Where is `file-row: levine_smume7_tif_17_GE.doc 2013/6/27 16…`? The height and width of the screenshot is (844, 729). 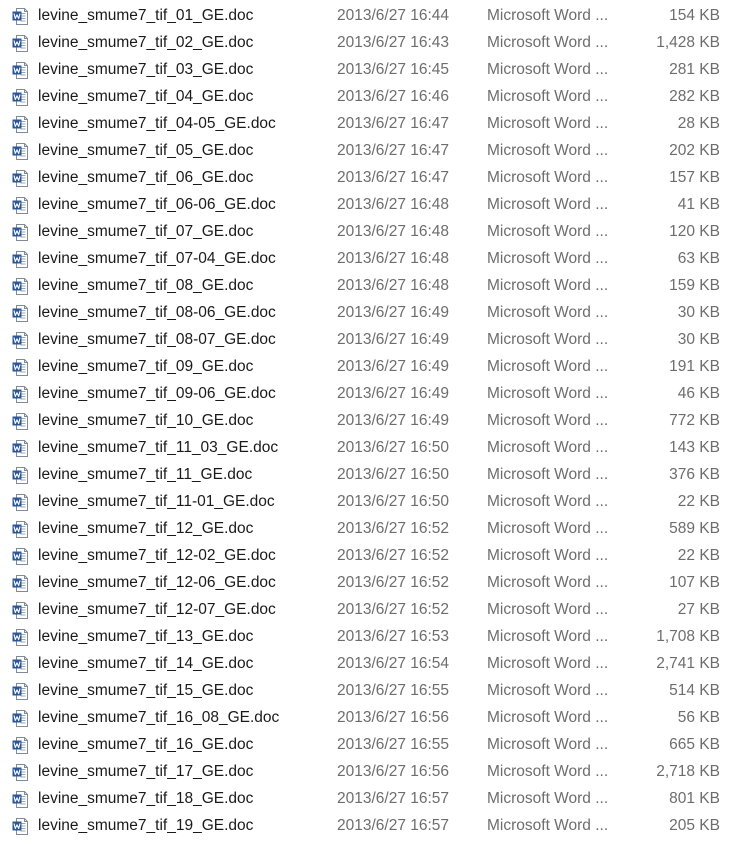
file-row: levine_smume7_tif_17_GE.doc 2013/6/27 16… is located at coordinates (364, 771).